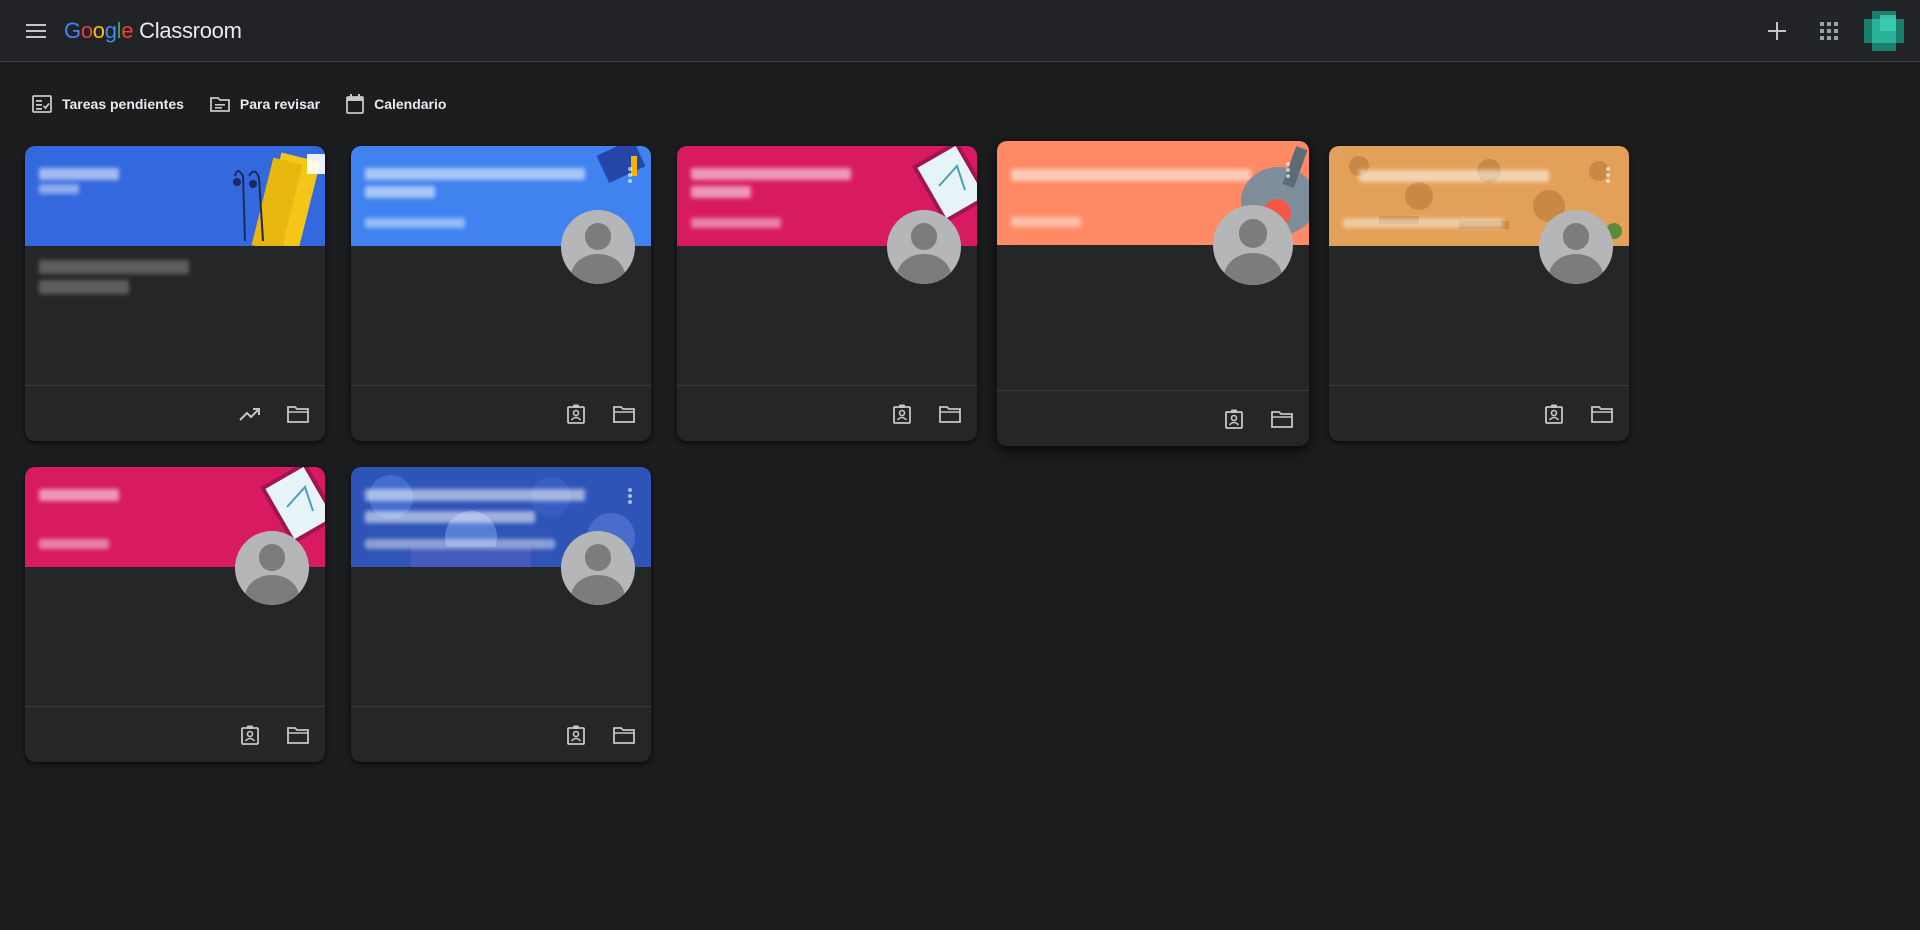 The height and width of the screenshot is (930, 1920). What do you see at coordinates (99, 30) in the screenshot?
I see `google-wordmark: Google` at bounding box center [99, 30].